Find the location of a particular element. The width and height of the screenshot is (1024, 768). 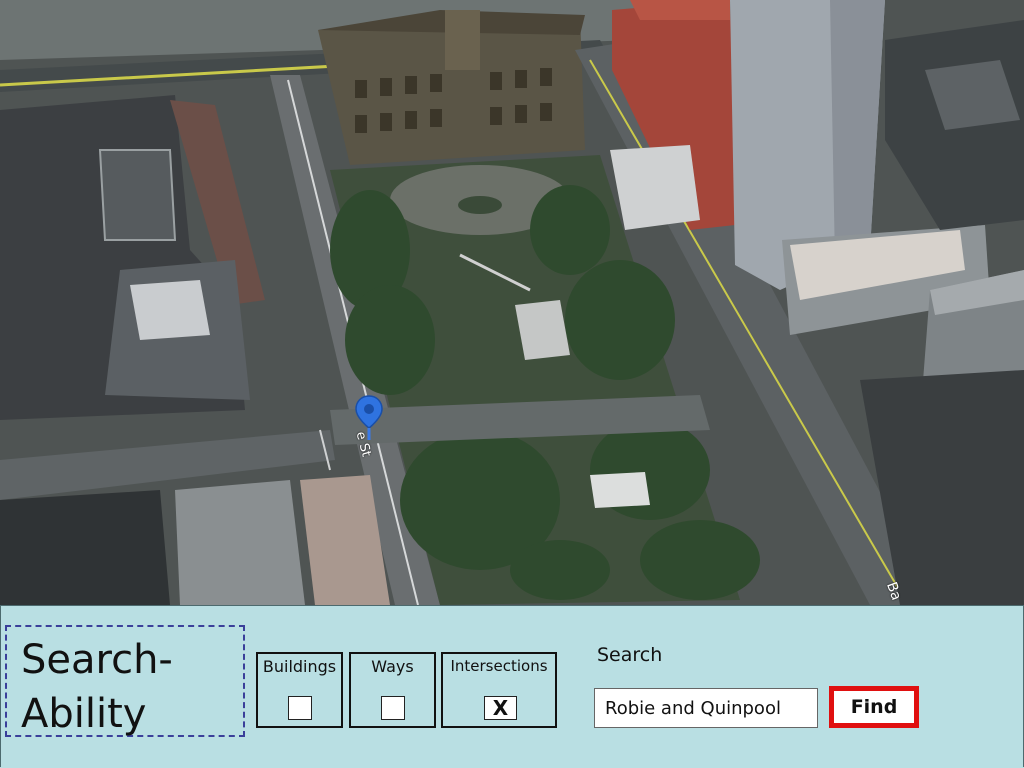

filter-ways-label: Ways is located at coordinates (392, 666).